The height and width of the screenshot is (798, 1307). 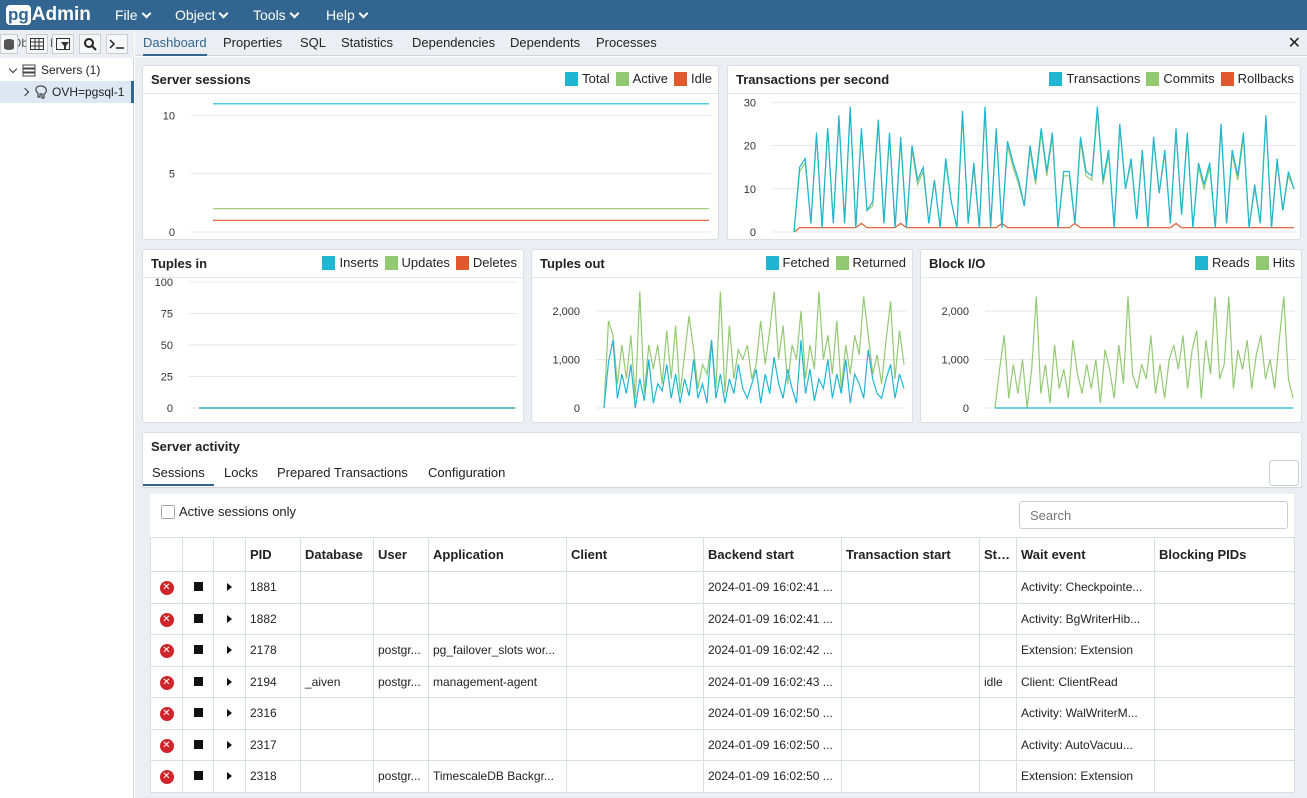 I want to click on menu-object: Object, so click(x=202, y=15).